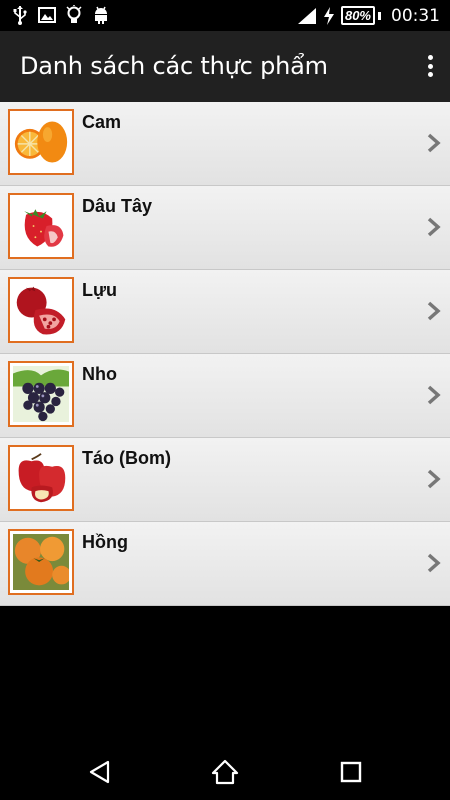  I want to click on image-icon, so click(47, 15).